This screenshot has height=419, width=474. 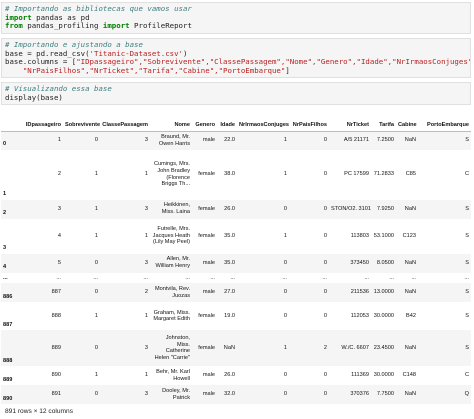 I want to click on table-cell: 35.0, so click(x=229, y=235).